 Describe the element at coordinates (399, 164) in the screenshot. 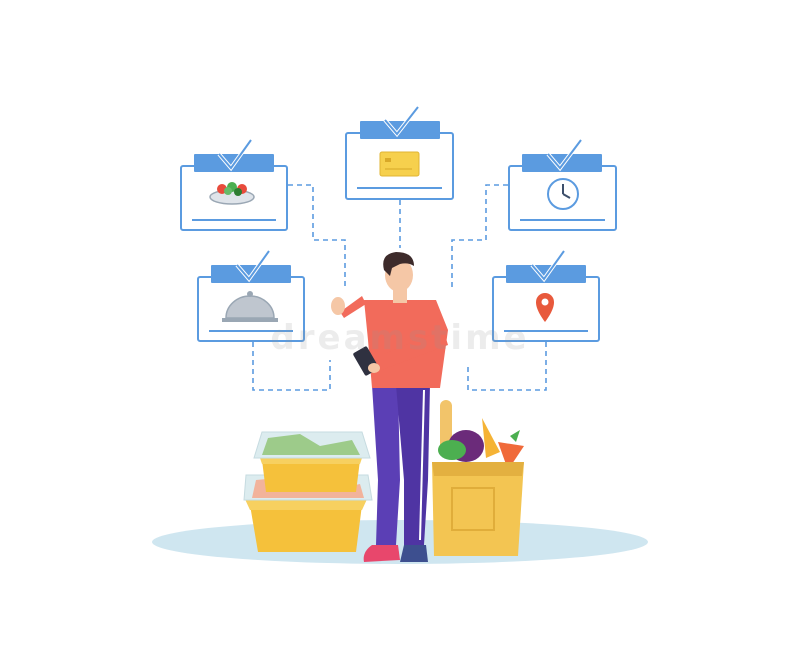

I see `credit-card-icon` at that location.